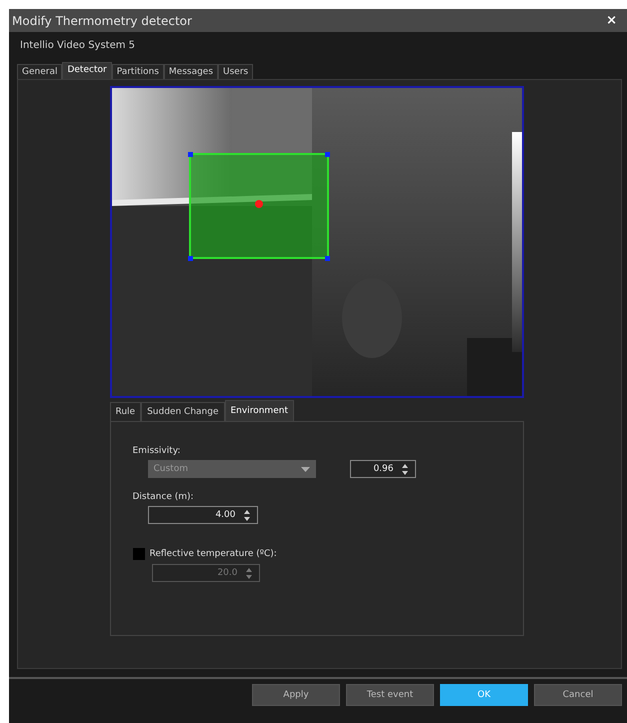  What do you see at coordinates (78, 45) in the screenshot?
I see `system-name: Intellio Video System 5` at bounding box center [78, 45].